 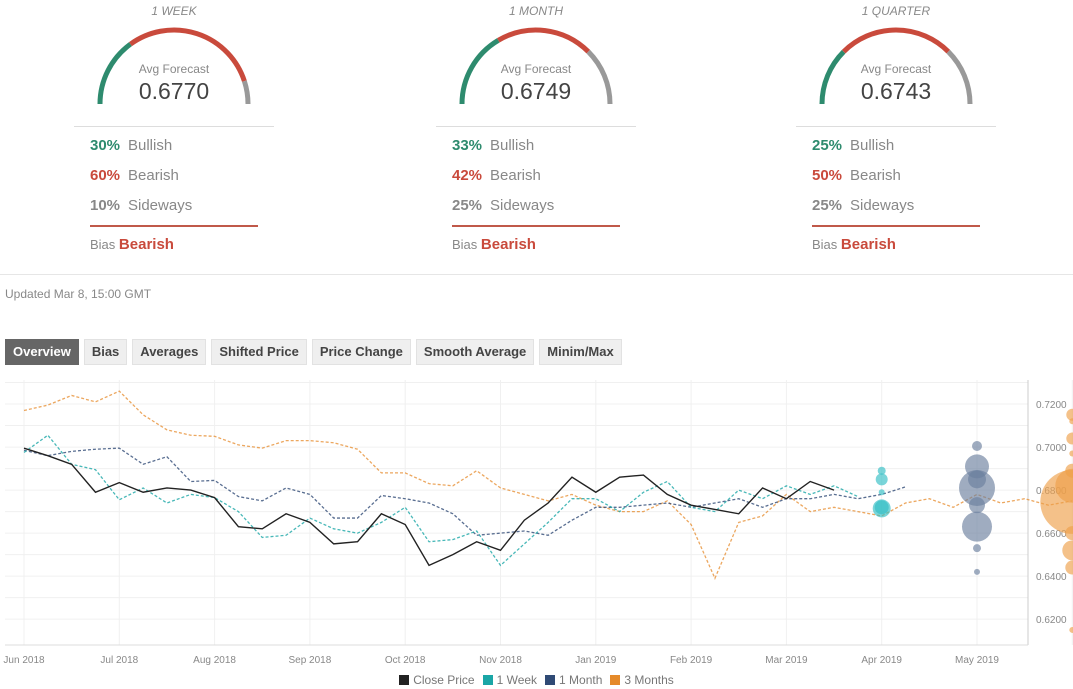 What do you see at coordinates (896, 11) in the screenshot?
I see `period-title: 1 QUARTER` at bounding box center [896, 11].